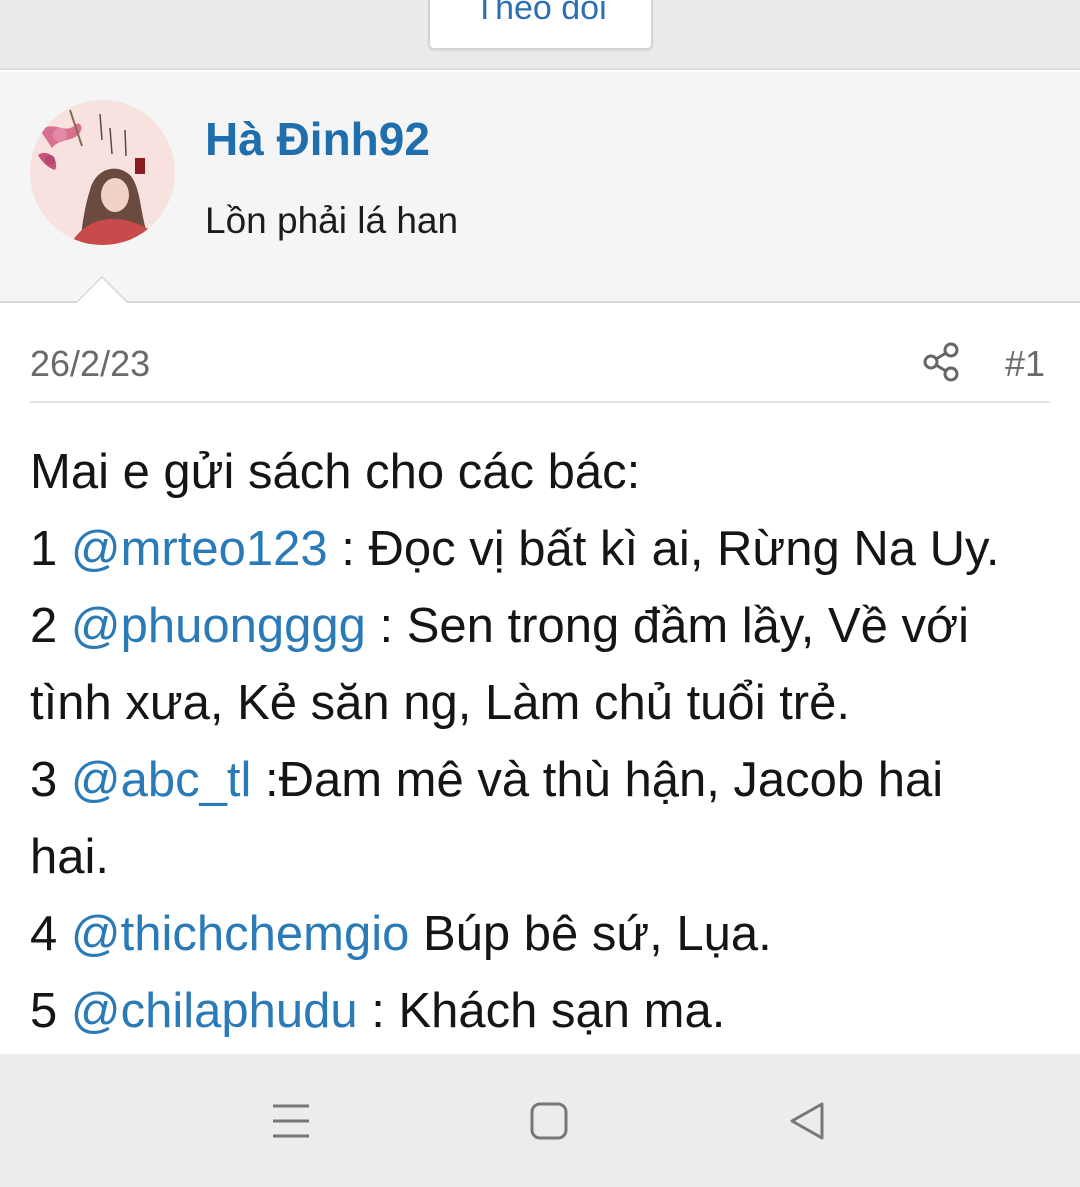 The width and height of the screenshot is (1080, 1187). Describe the element at coordinates (597, 780) in the screenshot. I see `post-text: :Đam mê và thù hận, Jacob hai` at that location.